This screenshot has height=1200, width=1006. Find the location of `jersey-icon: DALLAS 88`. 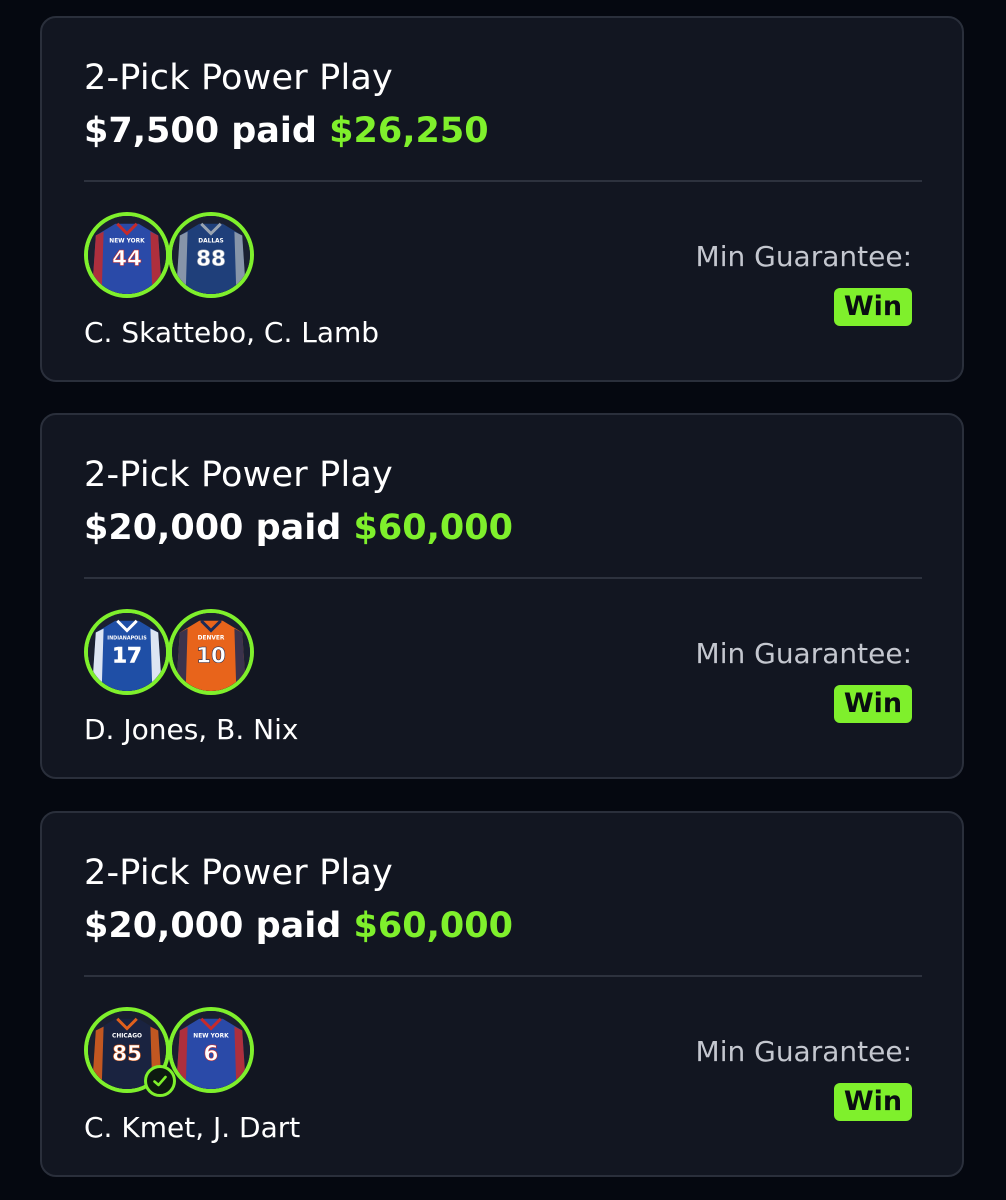

jersey-icon: DALLAS 88 is located at coordinates (211, 255).